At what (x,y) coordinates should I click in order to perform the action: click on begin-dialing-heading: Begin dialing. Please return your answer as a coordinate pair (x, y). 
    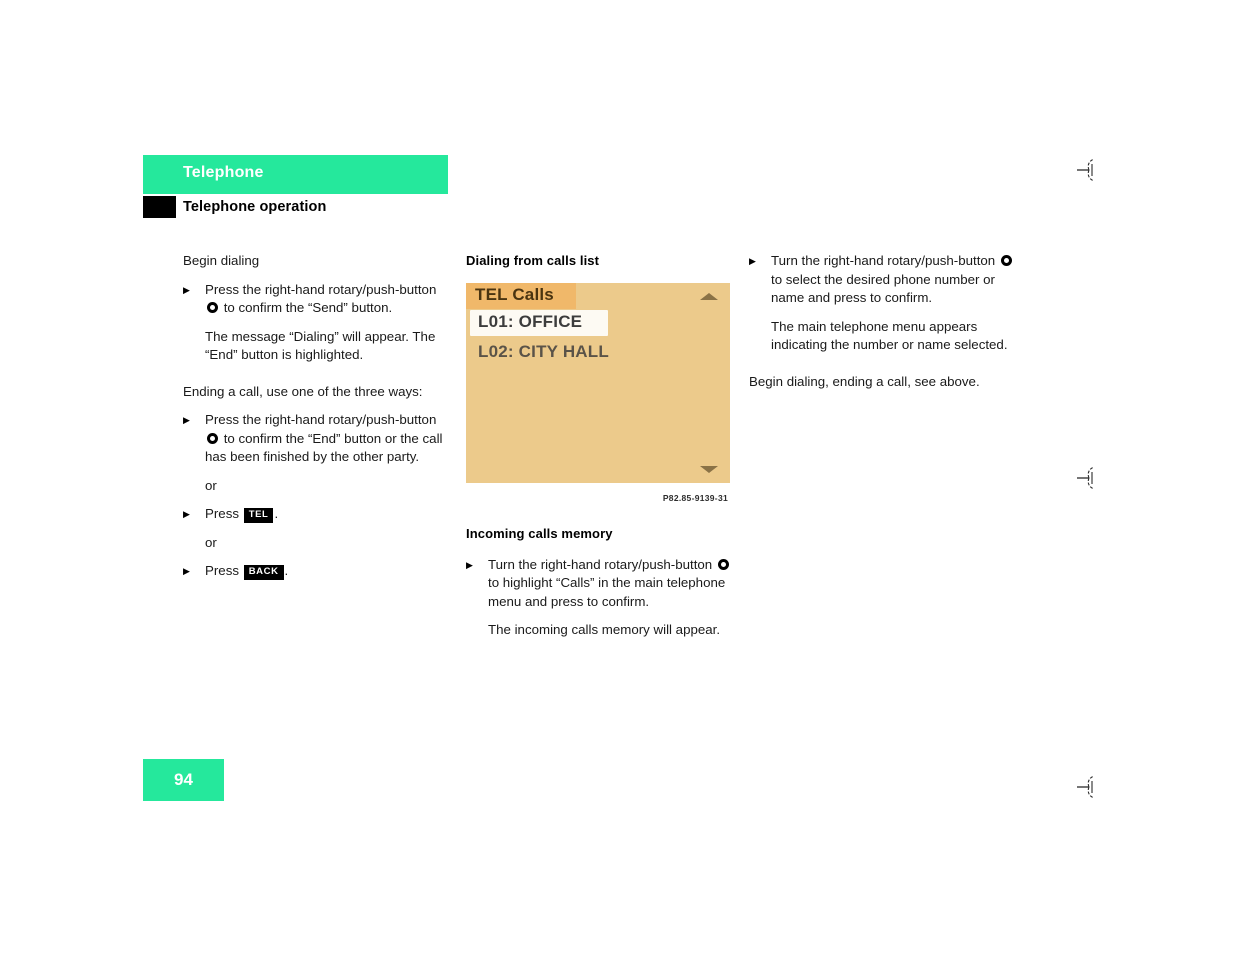
    Looking at the image, I should click on (221, 260).